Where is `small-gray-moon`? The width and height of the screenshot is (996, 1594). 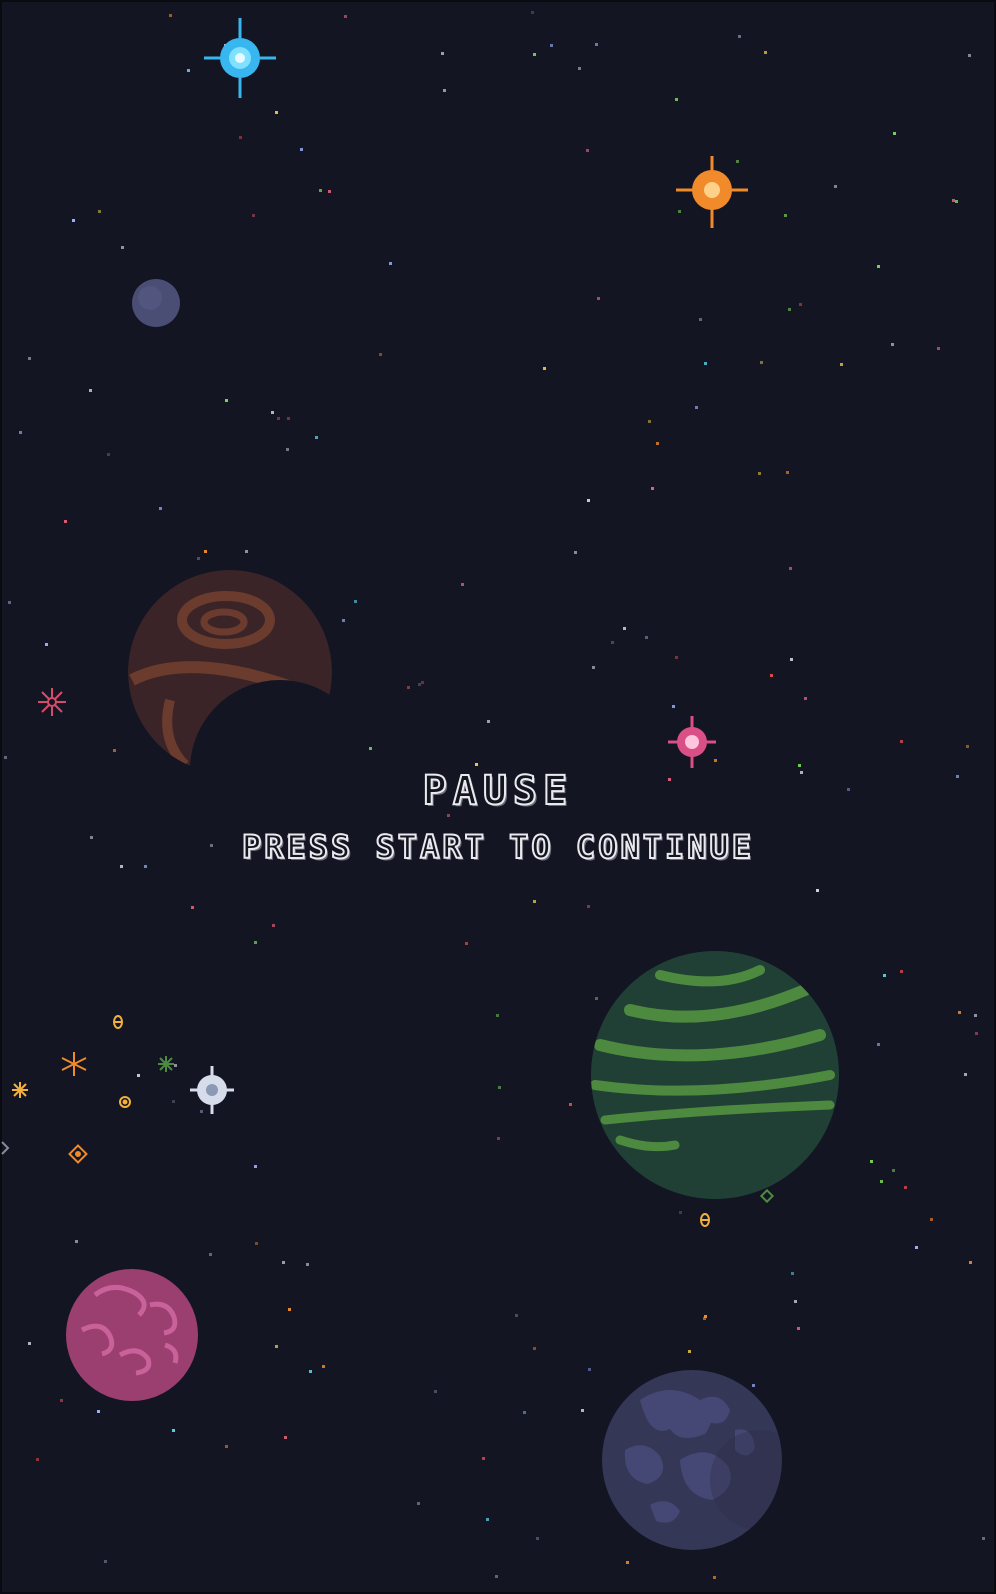
small-gray-moon is located at coordinates (156, 303).